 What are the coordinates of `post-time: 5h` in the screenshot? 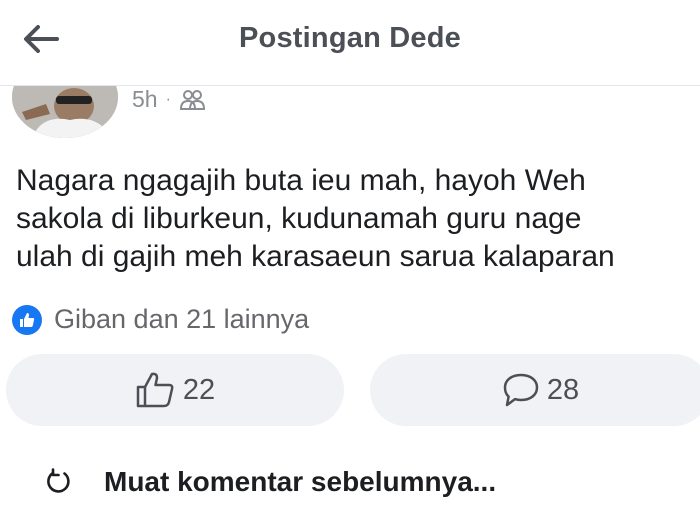 It's located at (145, 99).